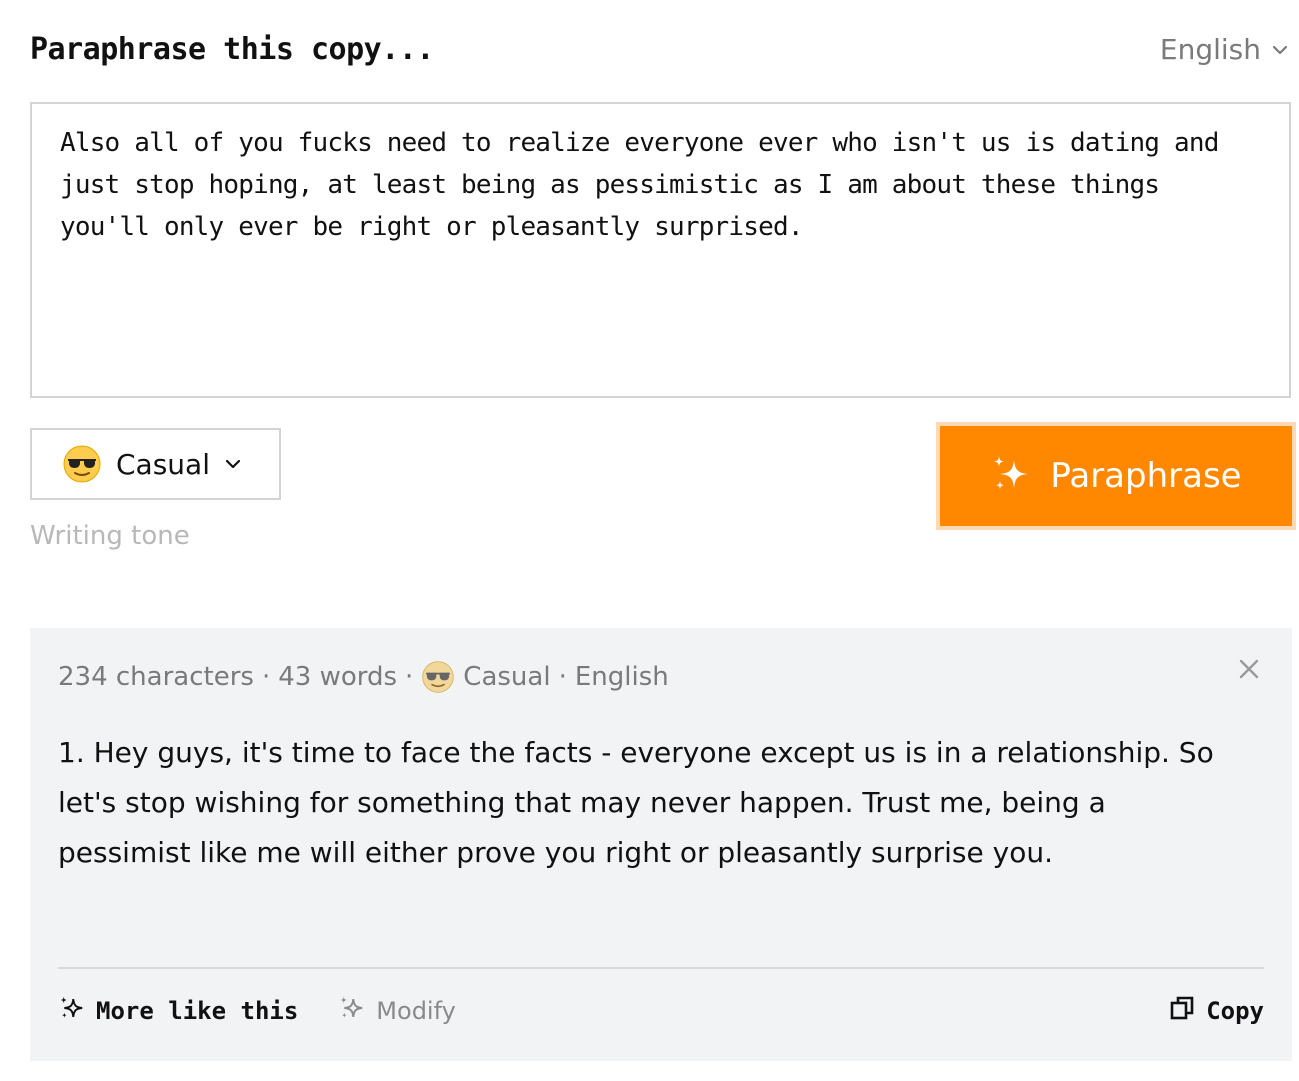 The image size is (1299, 1081). Describe the element at coordinates (621, 677) in the screenshot. I see `meta-language: English` at that location.